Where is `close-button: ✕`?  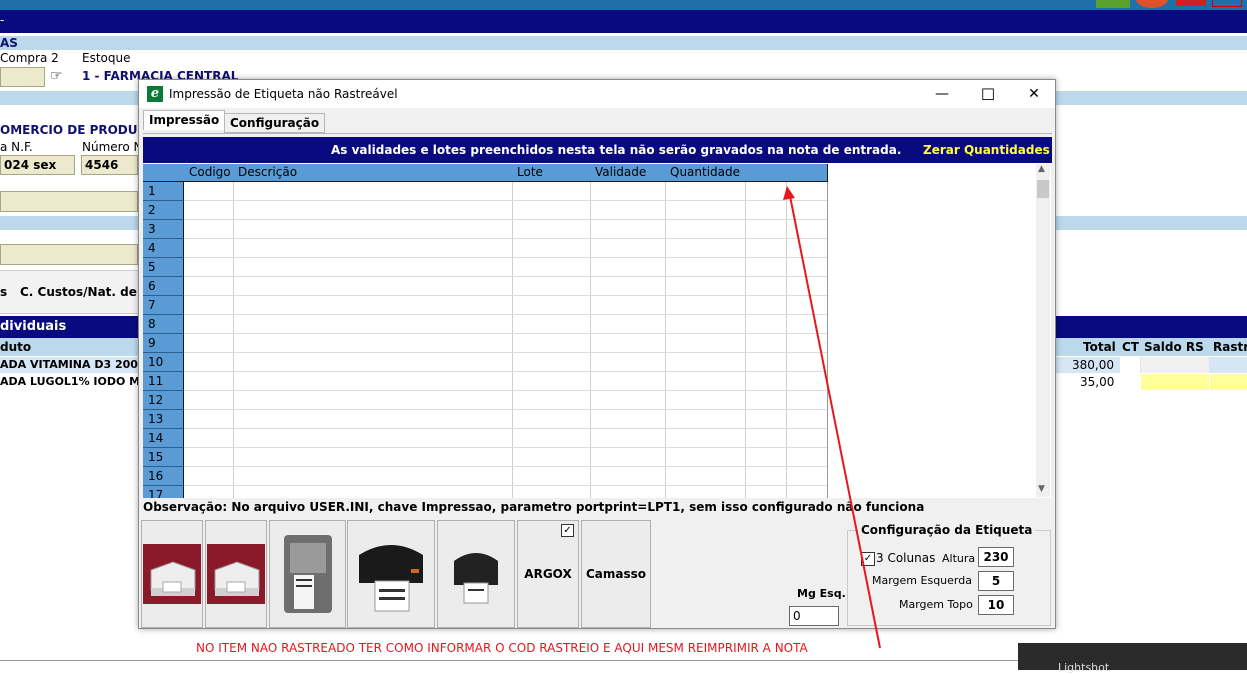 close-button: ✕ is located at coordinates (1034, 94).